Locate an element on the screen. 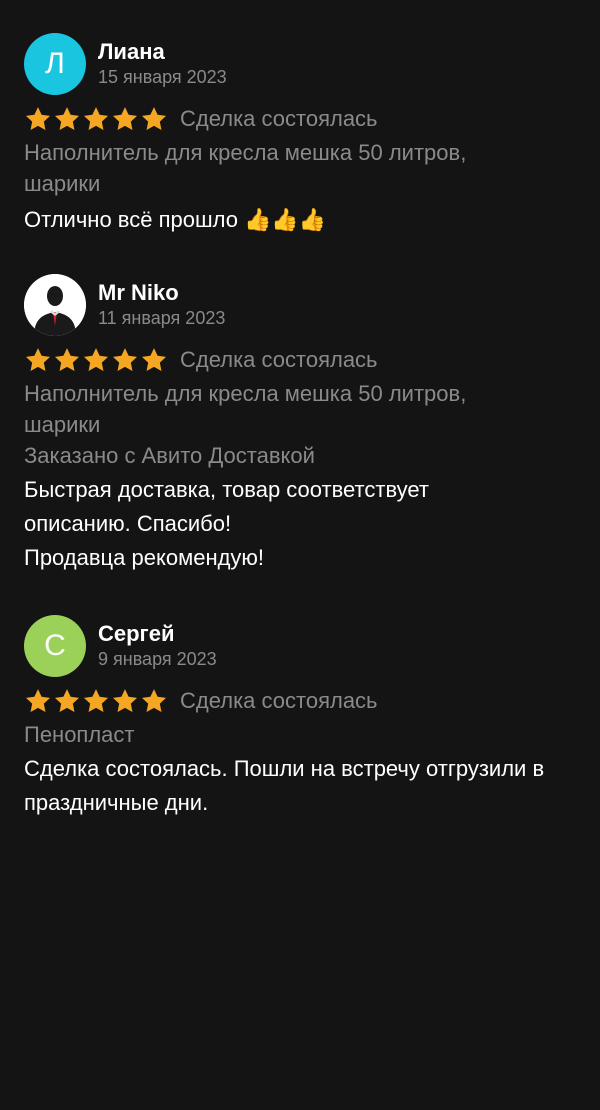 Image resolution: width=600 pixels, height=1110 pixels. author-block: Mr Niko 11 января 2023 is located at coordinates (161, 305).